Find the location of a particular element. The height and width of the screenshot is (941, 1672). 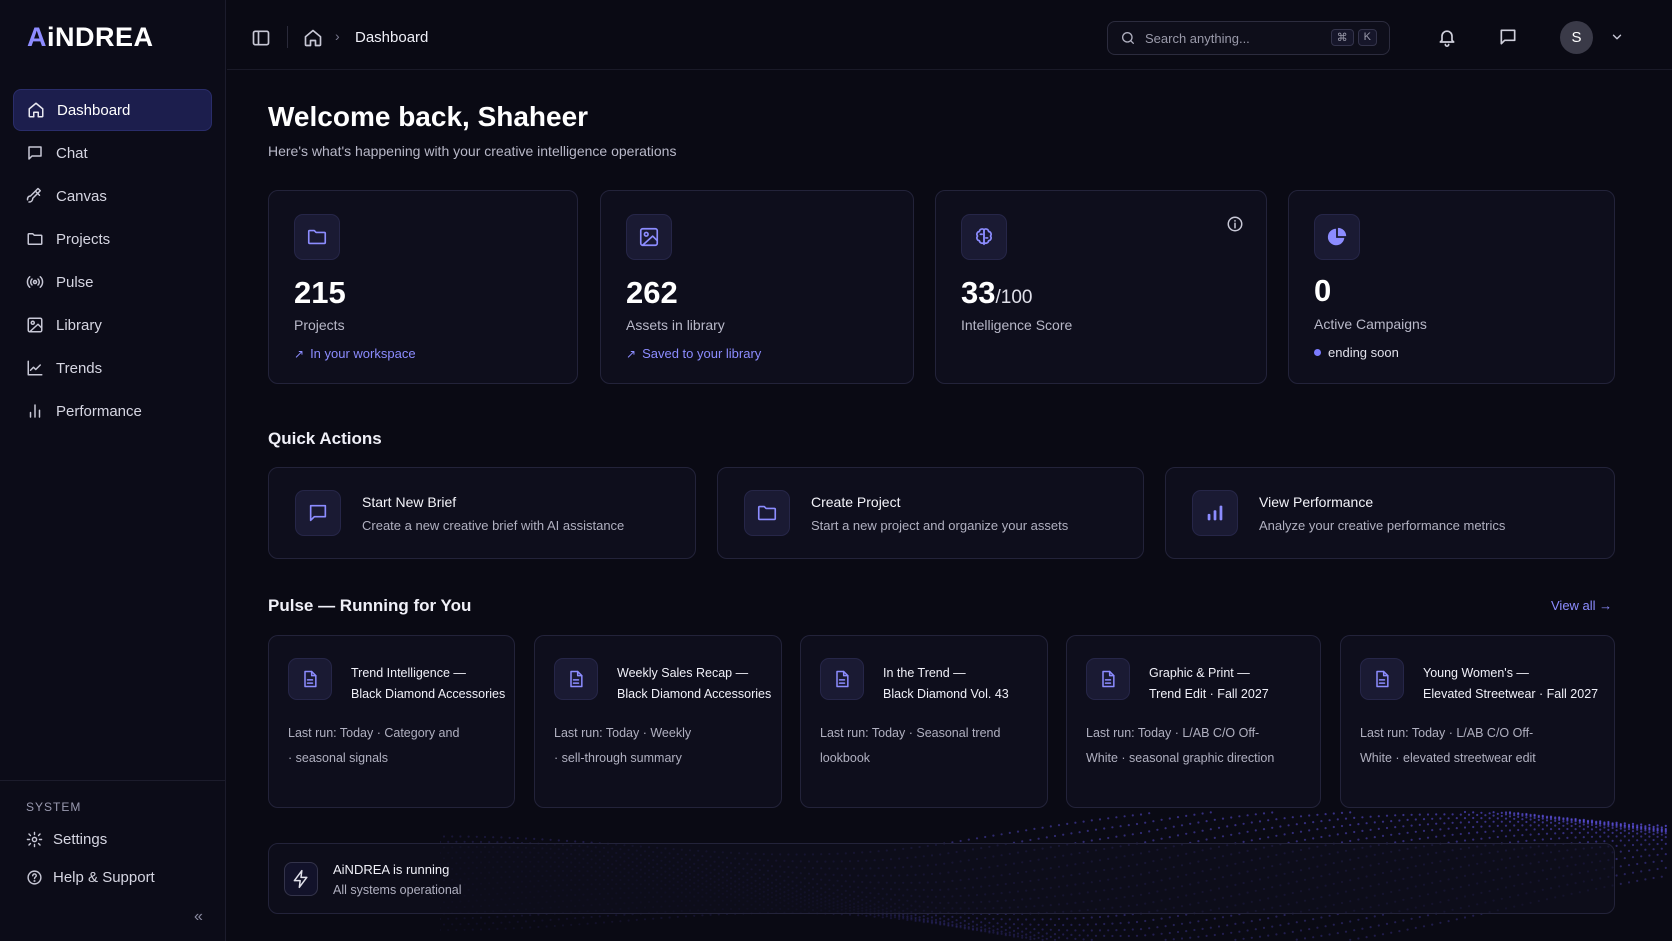

sidebar-item-trends: Trends is located at coordinates (112, 368).